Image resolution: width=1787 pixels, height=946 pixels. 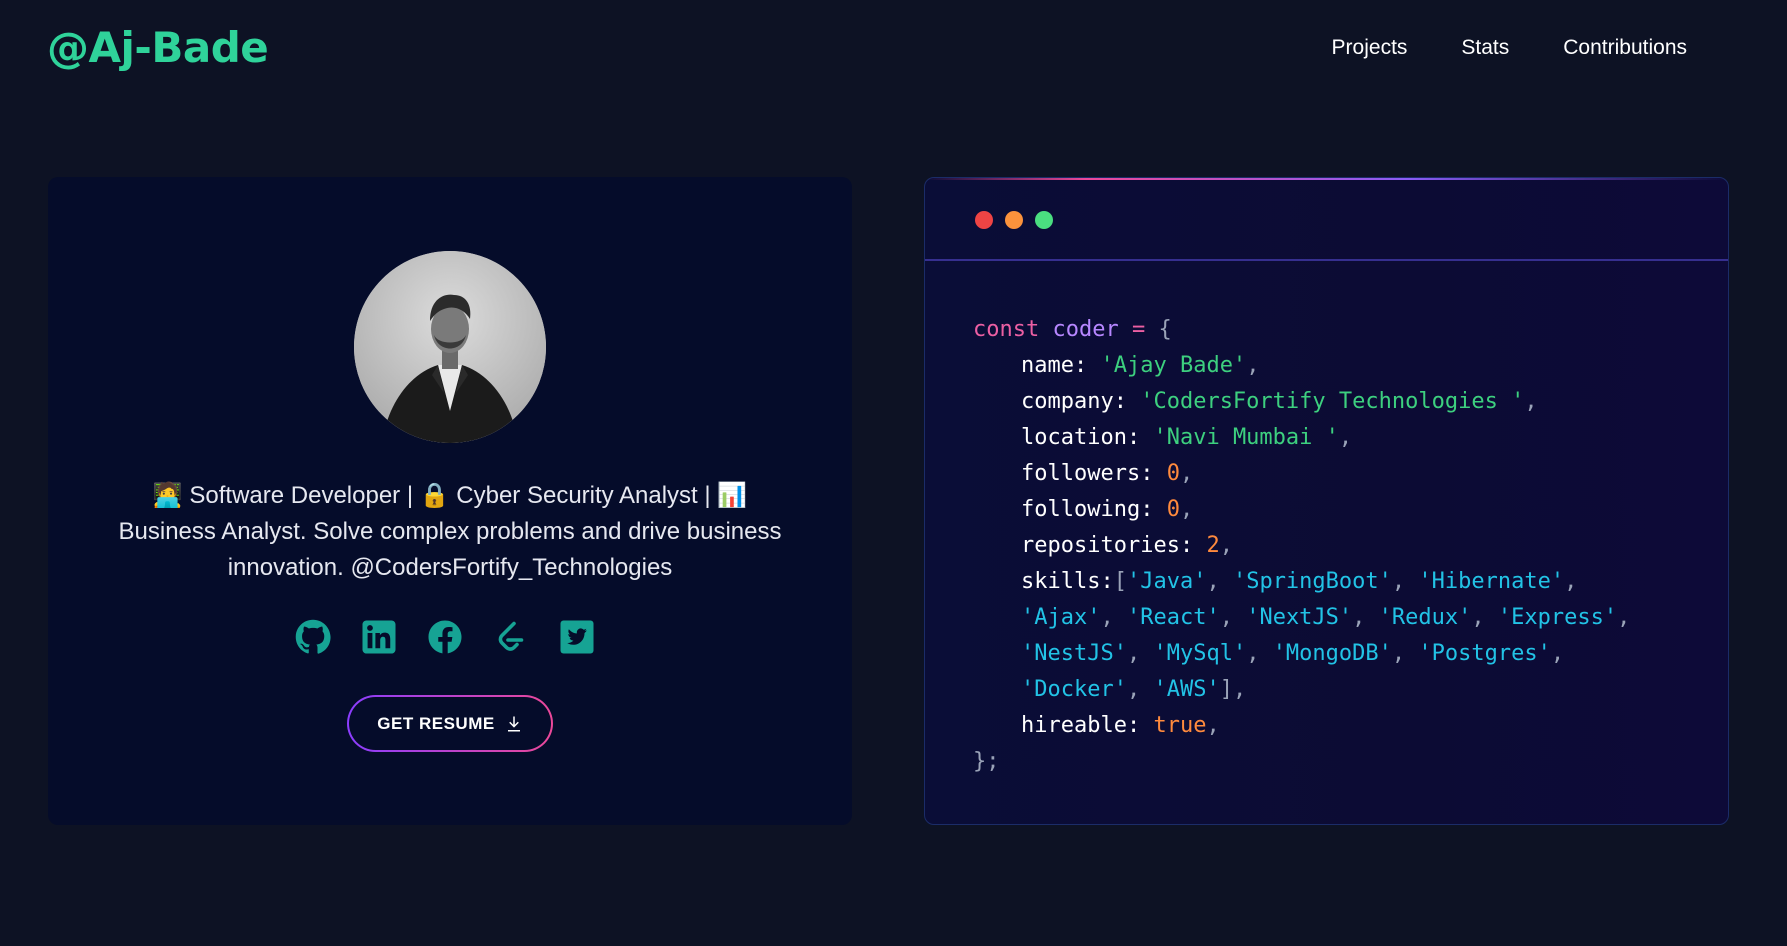 What do you see at coordinates (1166, 581) in the screenshot?
I see `skill-item: 'Java'` at bounding box center [1166, 581].